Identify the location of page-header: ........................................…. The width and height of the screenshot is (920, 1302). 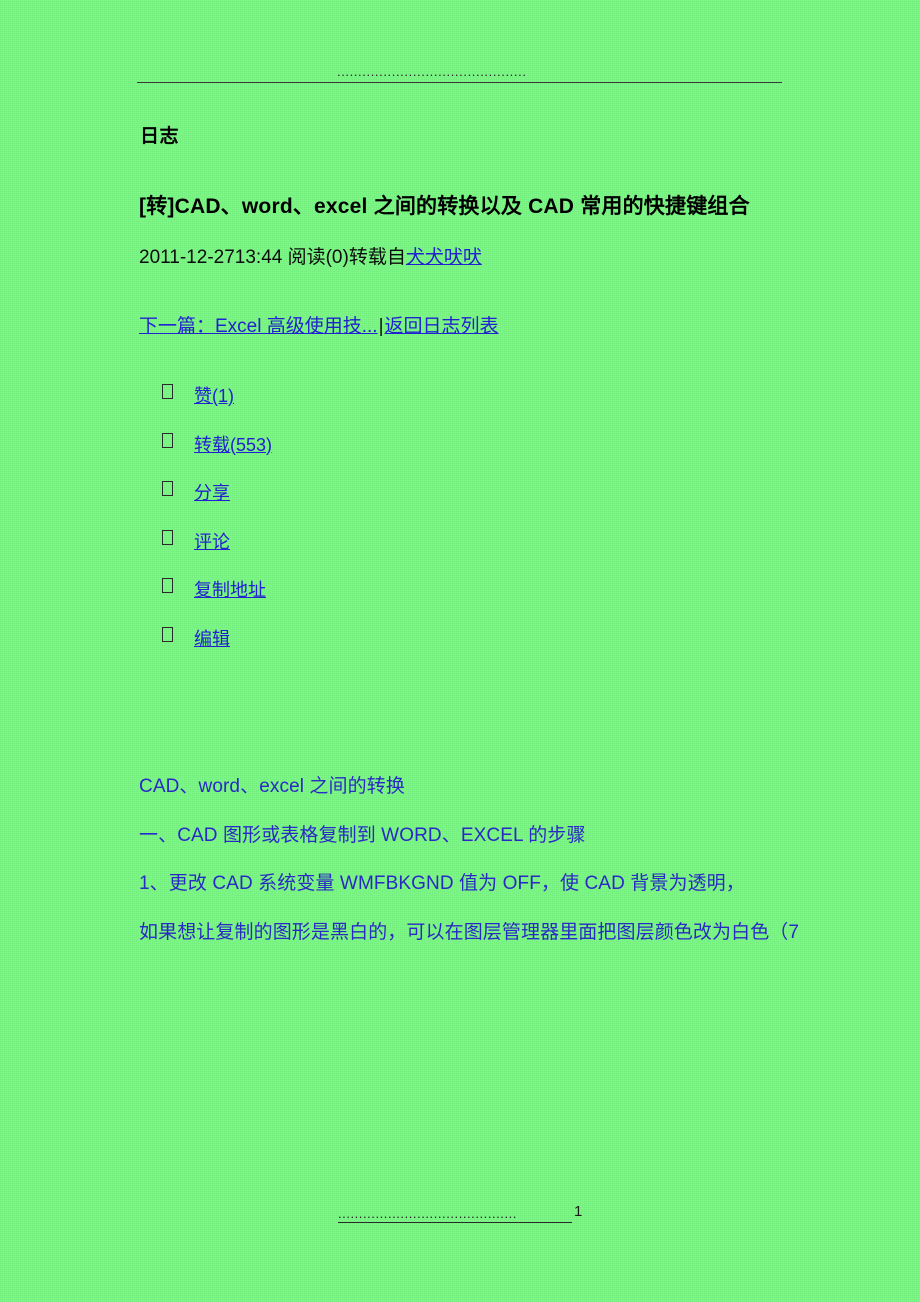
(459, 75).